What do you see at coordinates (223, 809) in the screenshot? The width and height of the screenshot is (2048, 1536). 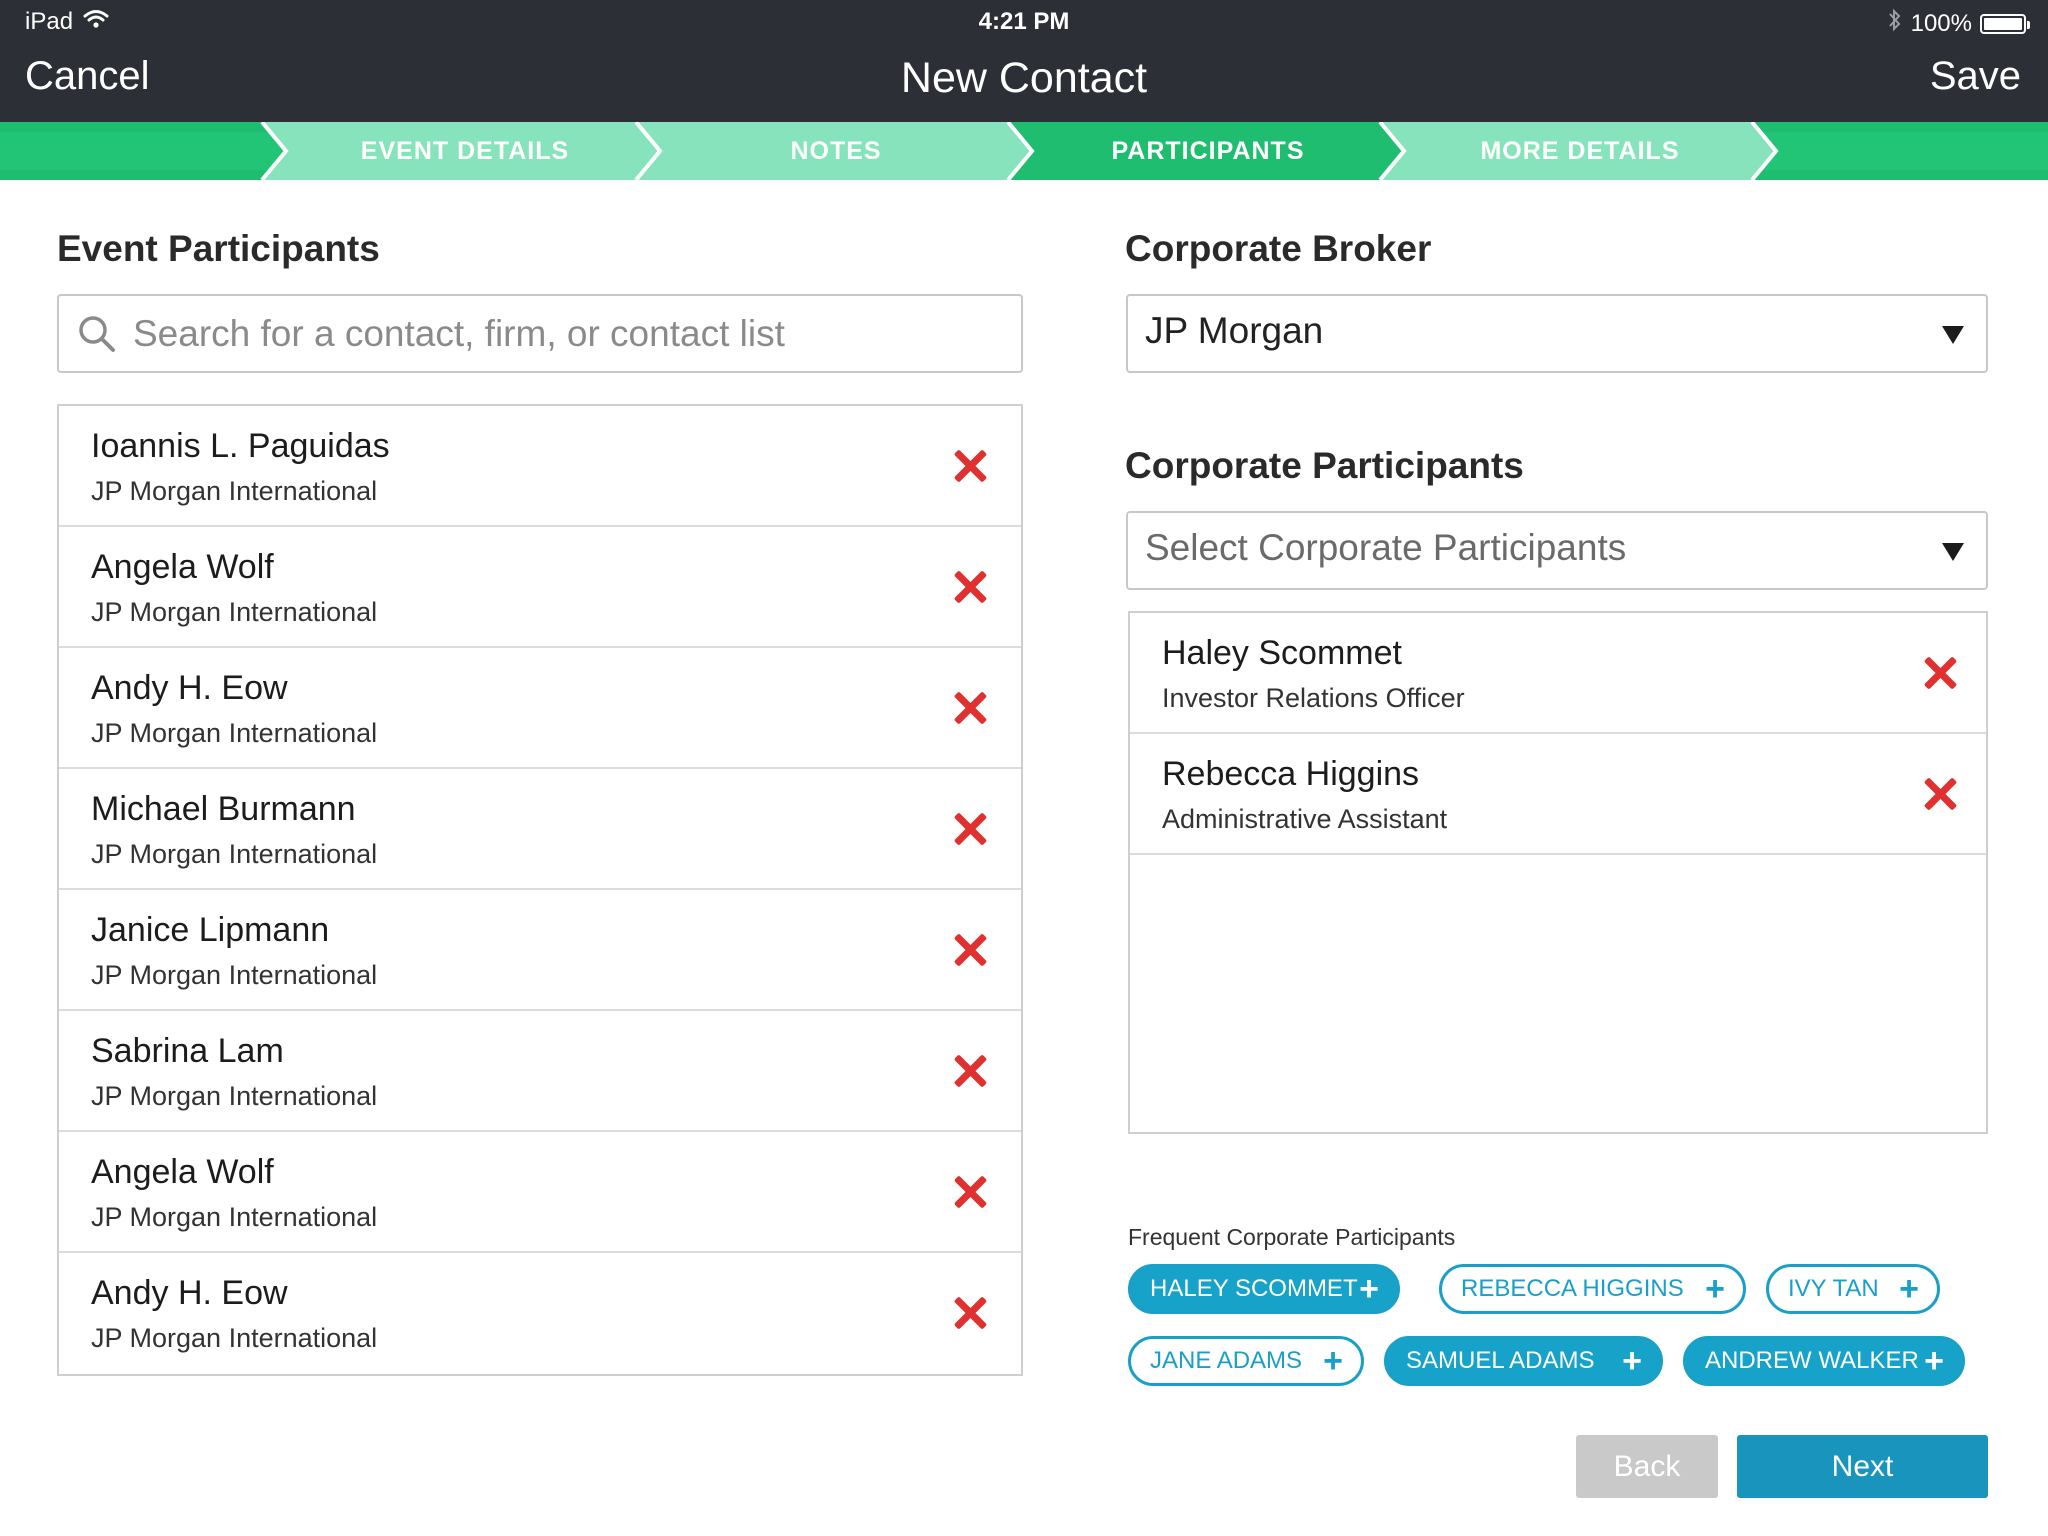 I see `participant-name: Michael Burmann` at bounding box center [223, 809].